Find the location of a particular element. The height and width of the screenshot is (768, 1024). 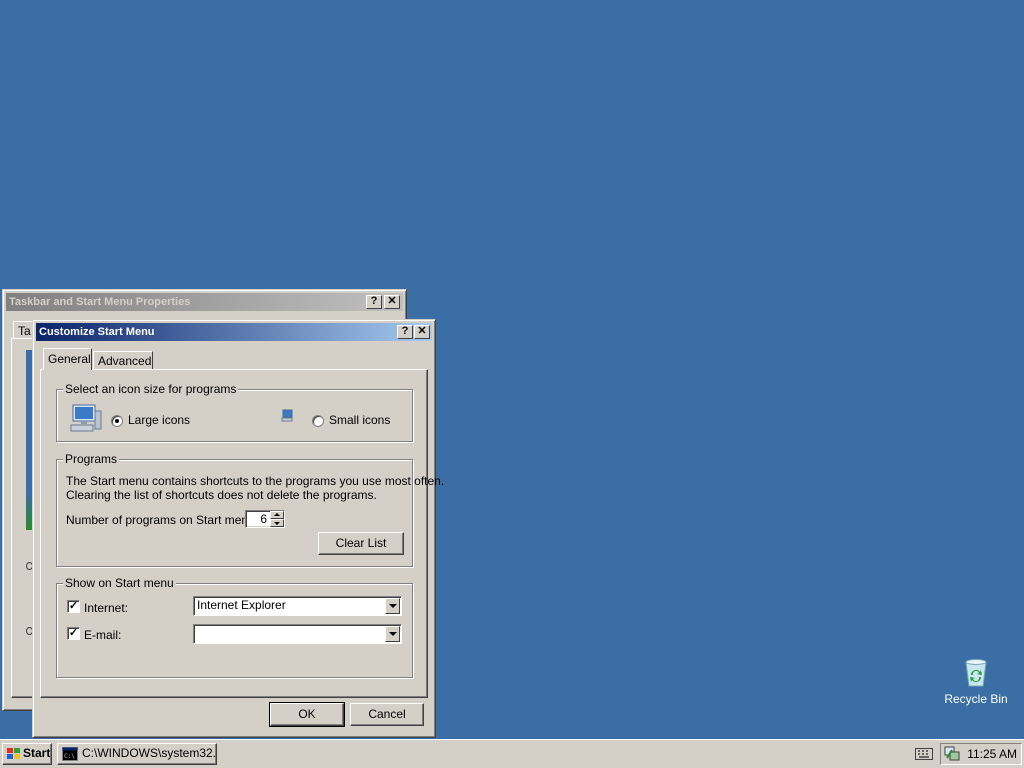

email-label: E-mail: is located at coordinates (102, 635).